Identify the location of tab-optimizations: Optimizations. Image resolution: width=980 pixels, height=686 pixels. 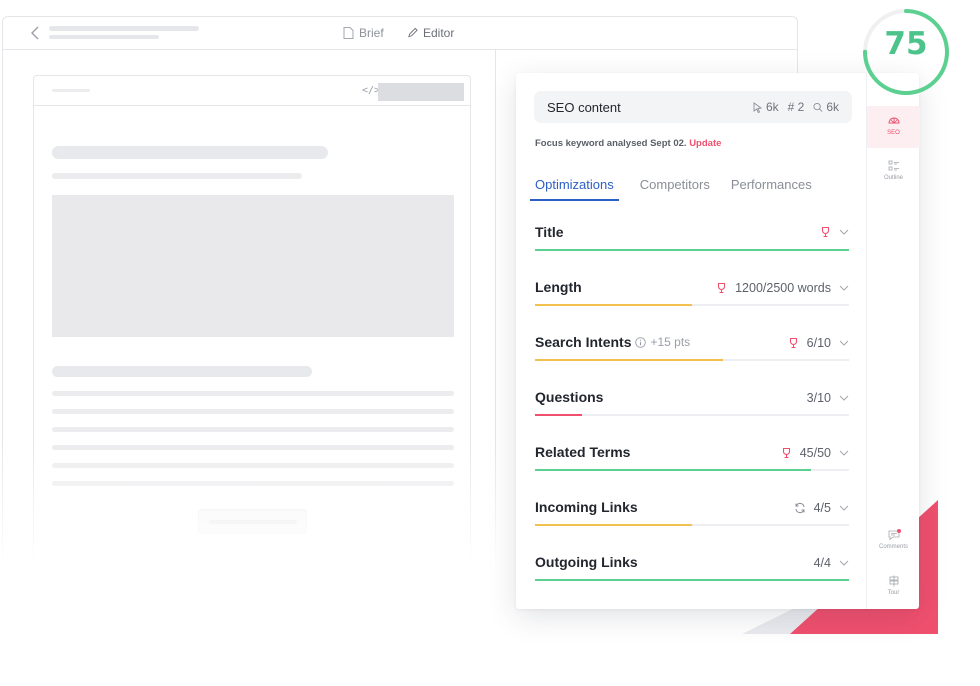
(574, 189).